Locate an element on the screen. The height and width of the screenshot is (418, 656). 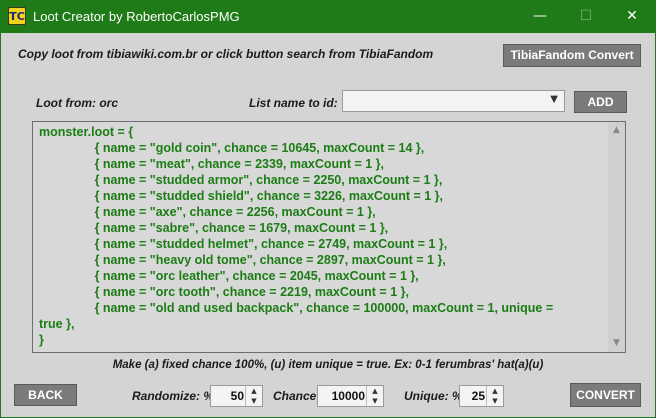
window-title: Loot Creator by RobertoCarlosPMG is located at coordinates (136, 16).